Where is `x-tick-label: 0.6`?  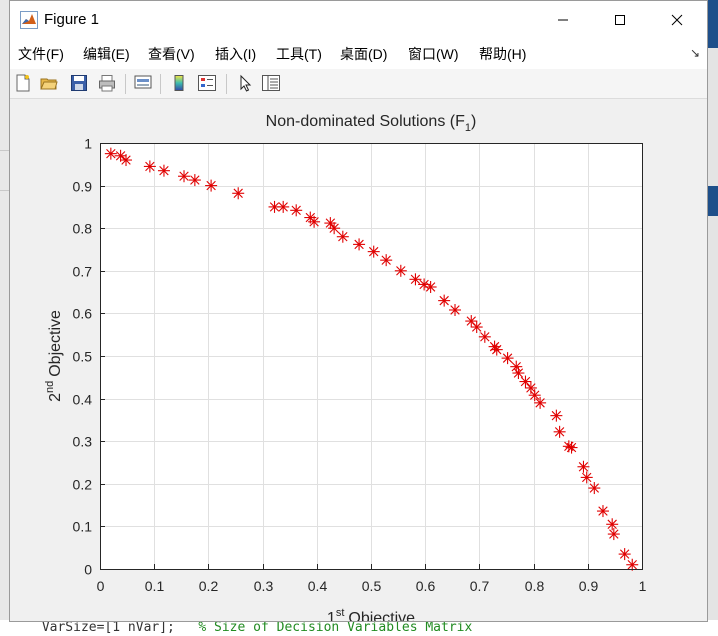
x-tick-label: 0.6 is located at coordinates (426, 586).